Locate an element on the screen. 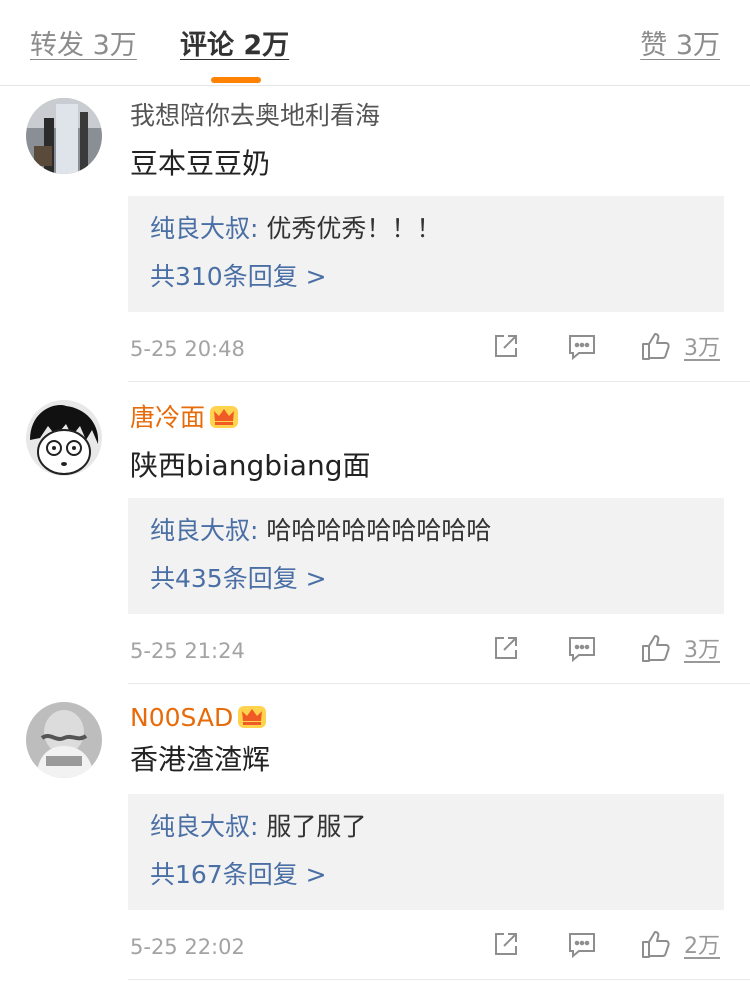 Image resolution: width=750 pixels, height=990 pixels. active-tab-indicator is located at coordinates (236, 80).